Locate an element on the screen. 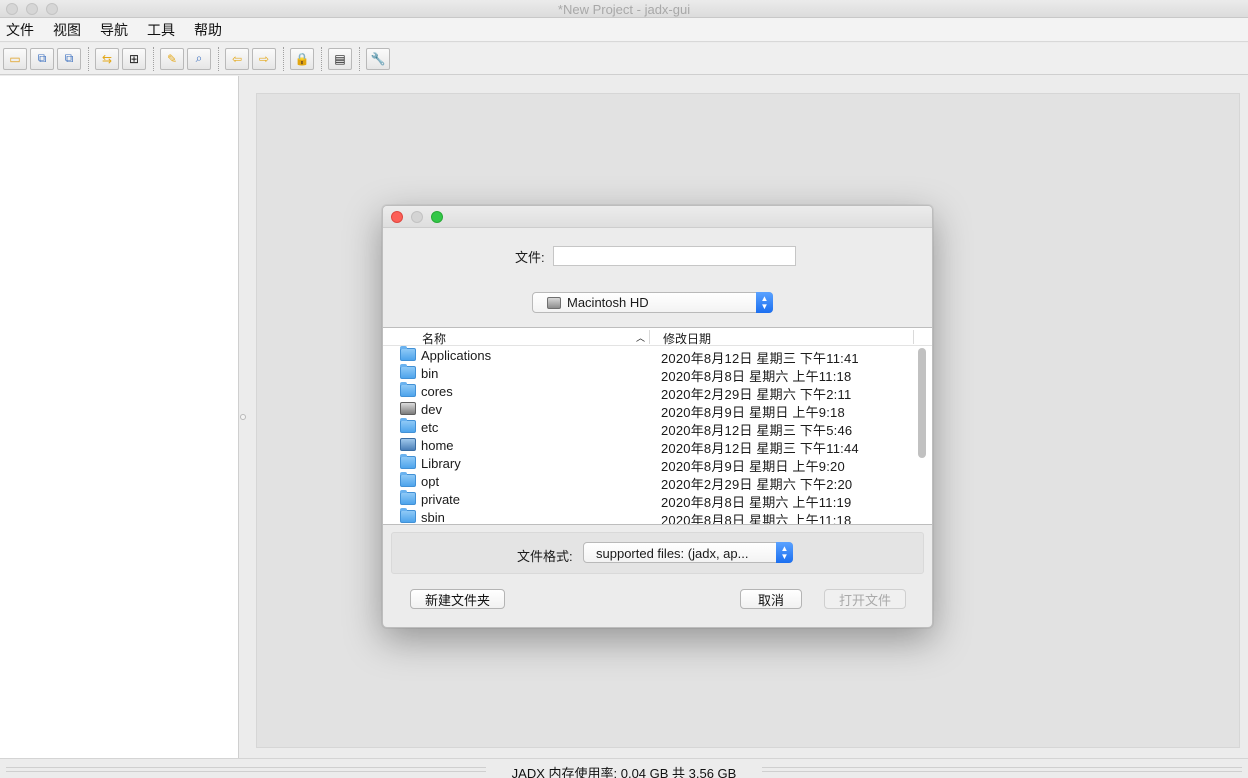  file-row: dev 2020年8月9日 星期日 上午9:18 is located at coordinates (657, 410).